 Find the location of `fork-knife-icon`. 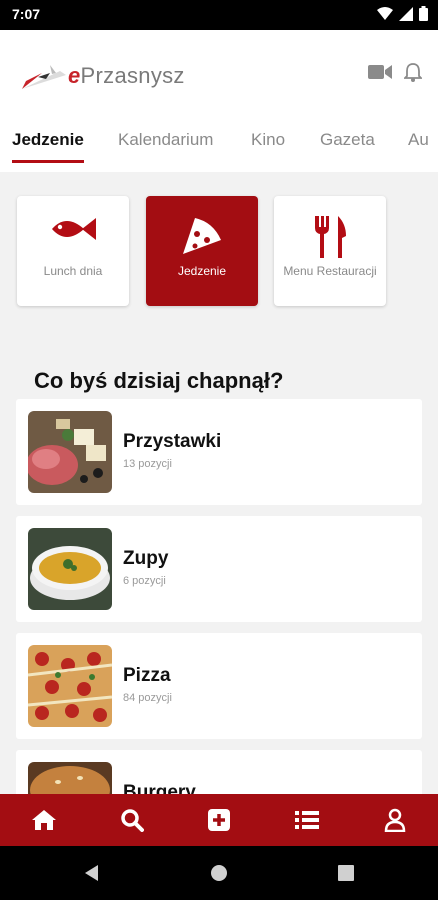

fork-knife-icon is located at coordinates (330, 237).